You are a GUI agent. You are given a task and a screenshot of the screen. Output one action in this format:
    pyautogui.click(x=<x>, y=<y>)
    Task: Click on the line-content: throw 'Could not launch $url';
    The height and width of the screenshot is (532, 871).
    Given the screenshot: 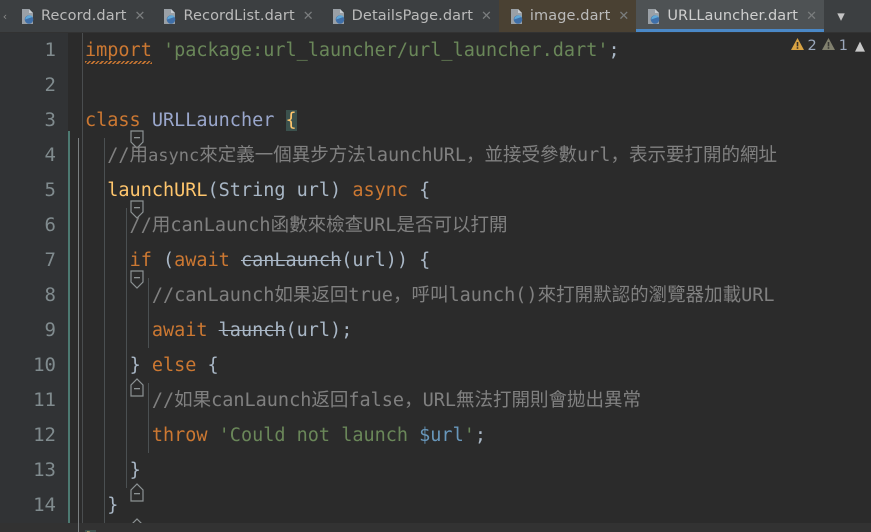 What is the action you would take?
    pyautogui.click(x=285, y=435)
    